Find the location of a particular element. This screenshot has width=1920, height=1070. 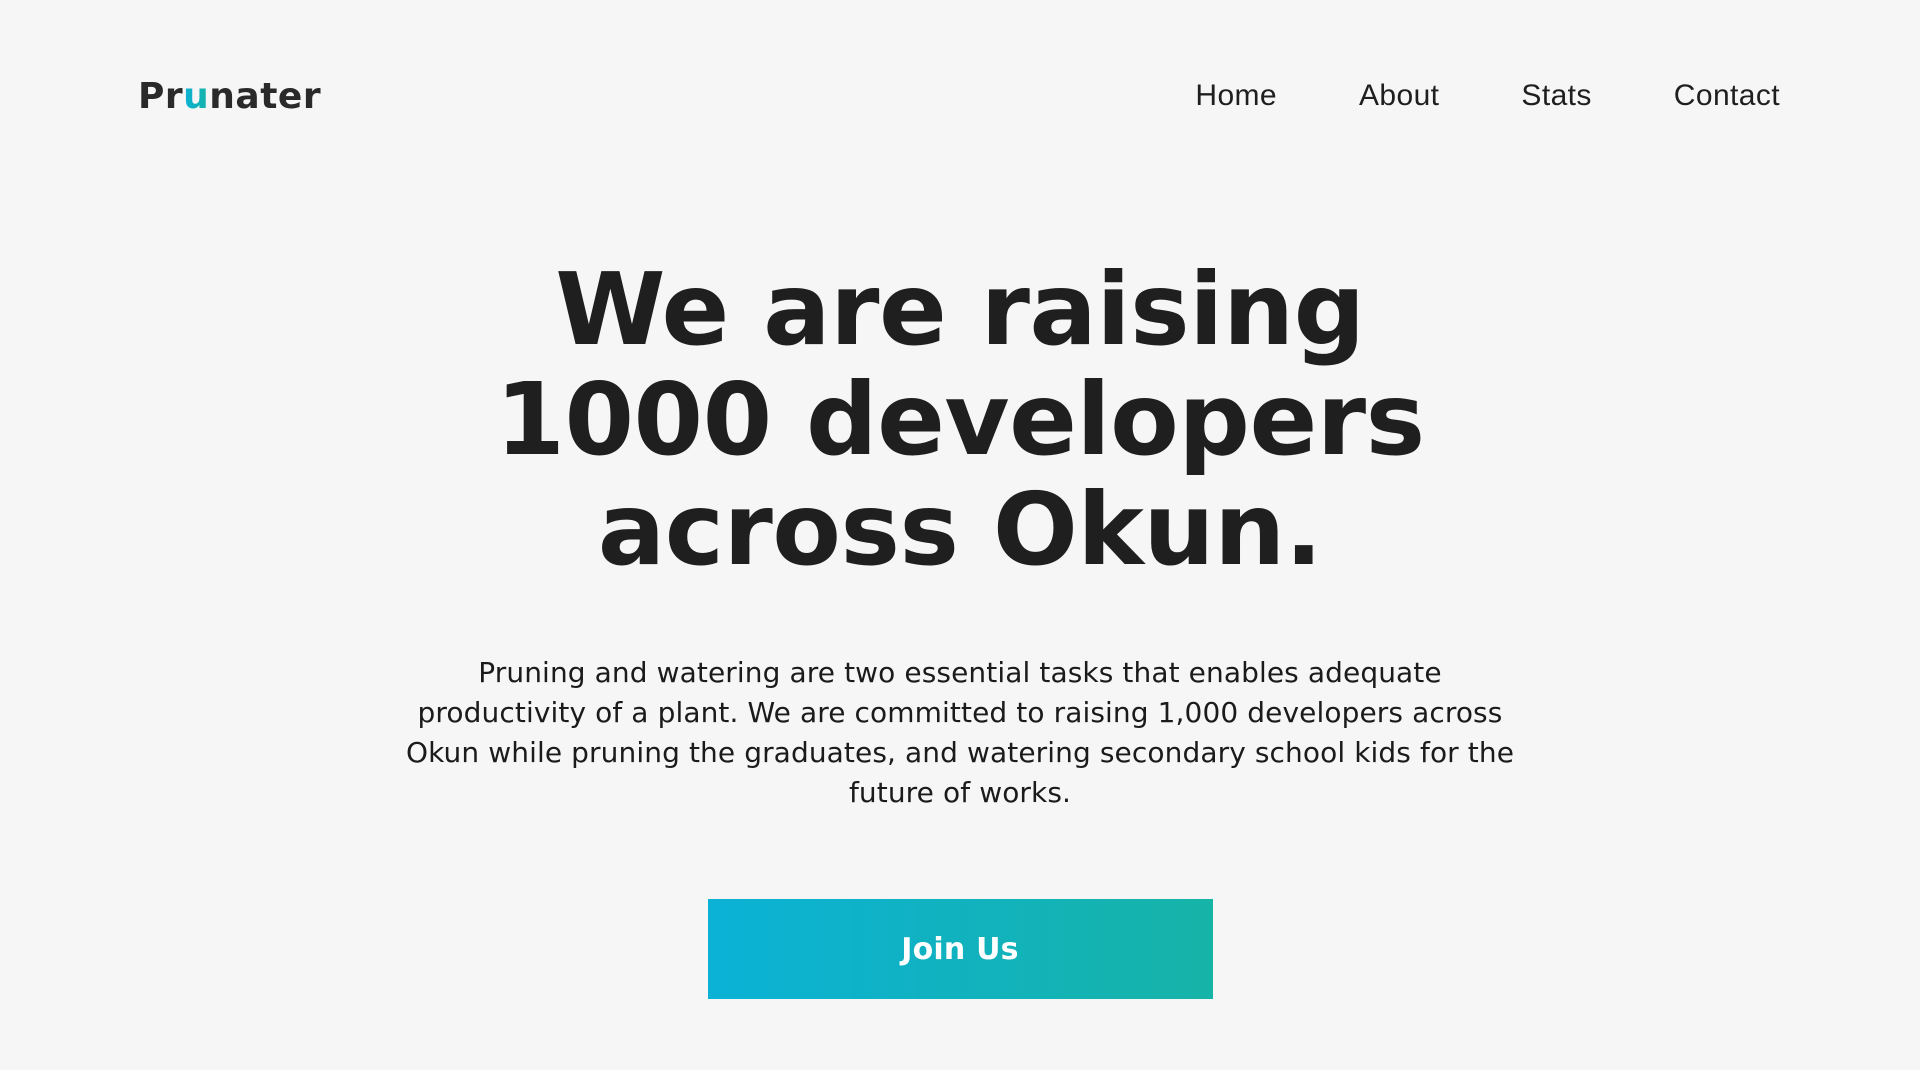

brand-accent-letter: u is located at coordinates (196, 96).